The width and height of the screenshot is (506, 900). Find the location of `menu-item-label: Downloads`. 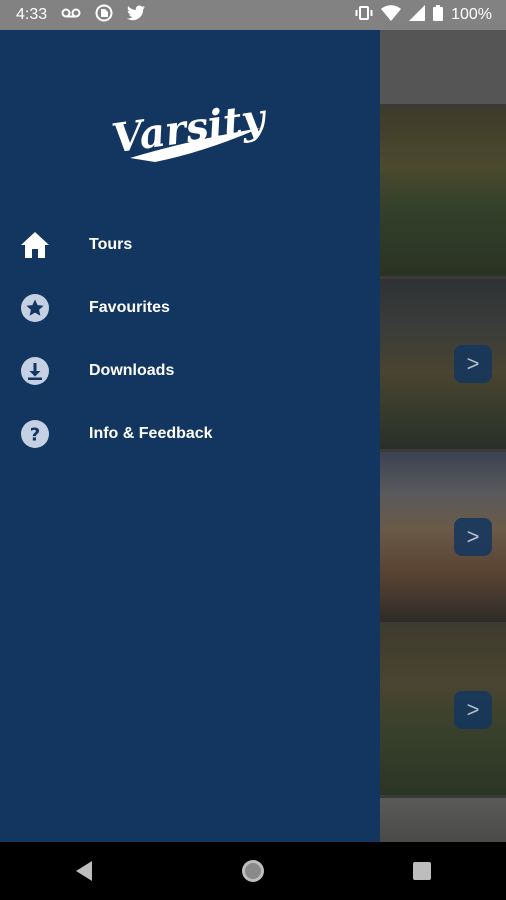

menu-item-label: Downloads is located at coordinates (132, 370).